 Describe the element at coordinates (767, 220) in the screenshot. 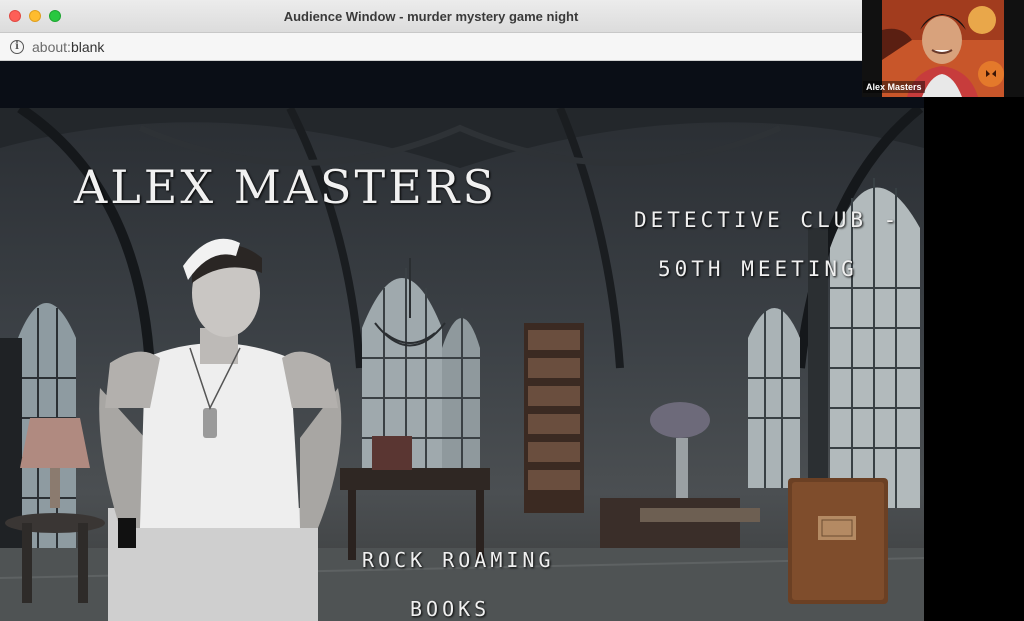

I see `club-line-1: DETECTIVE CLUB -` at that location.